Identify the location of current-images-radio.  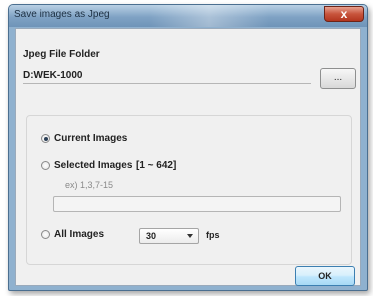
(45, 138).